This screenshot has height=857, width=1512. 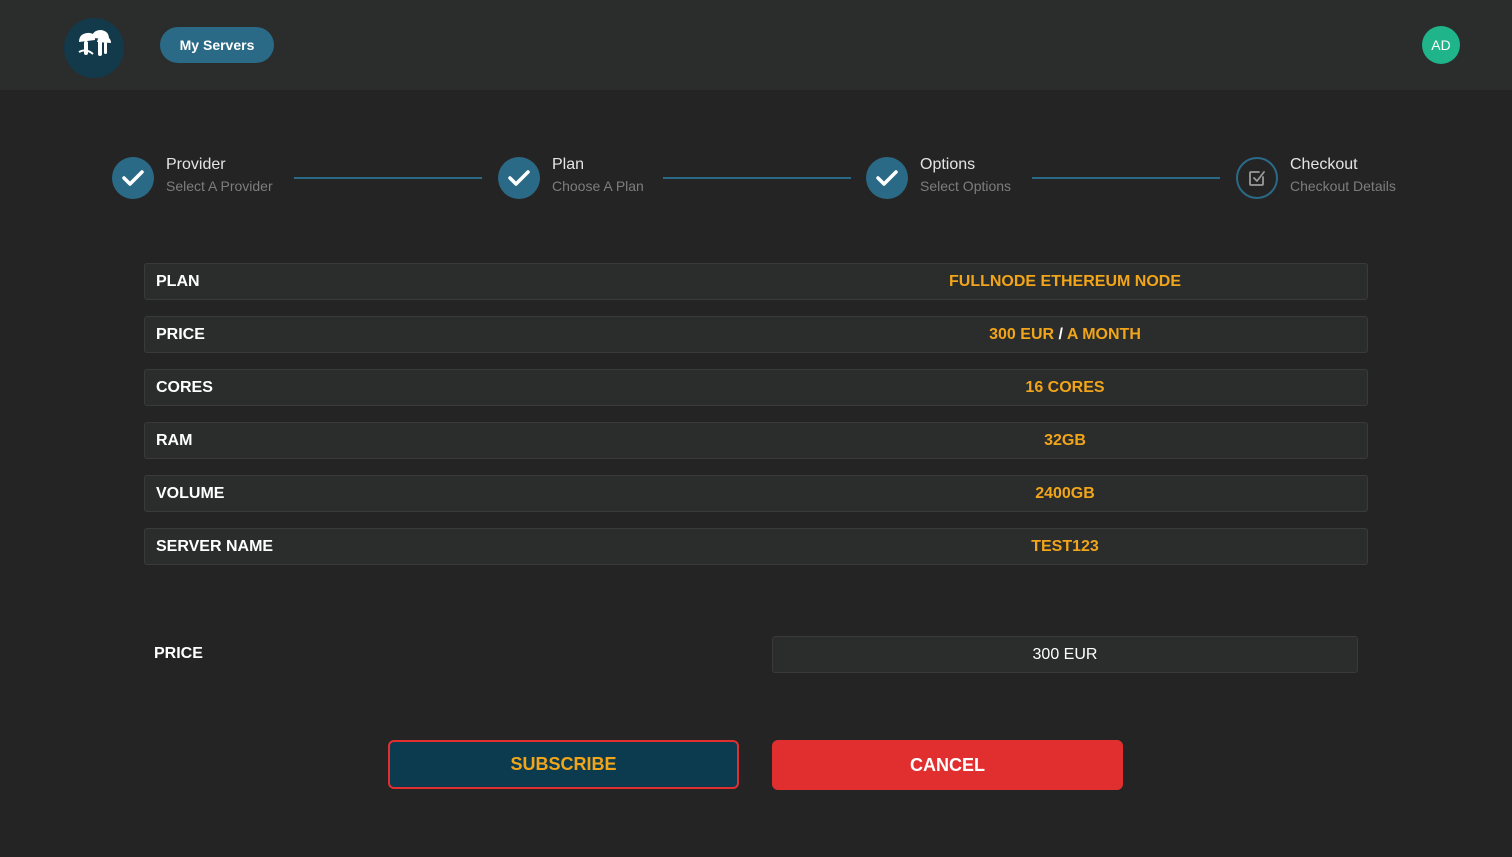 I want to click on row-label: VOLUME, so click(x=190, y=493).